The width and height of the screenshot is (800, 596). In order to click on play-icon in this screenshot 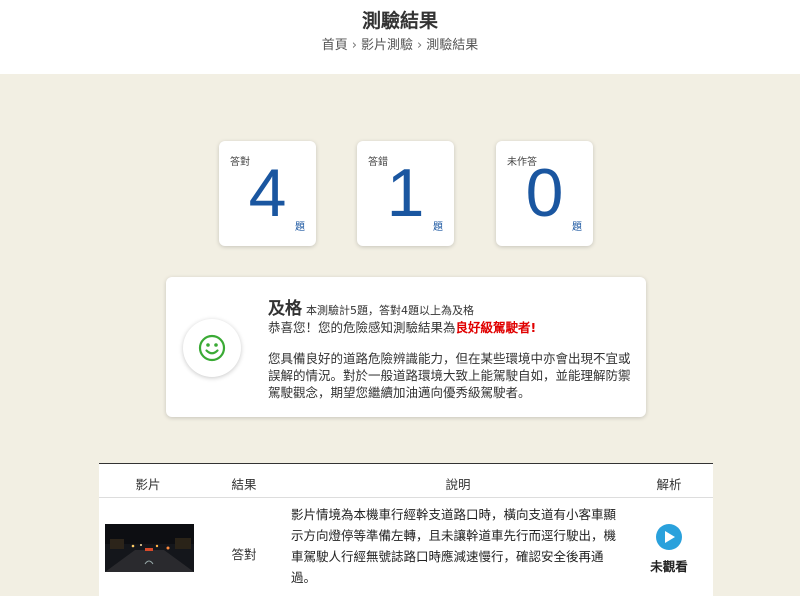, I will do `click(670, 537)`.